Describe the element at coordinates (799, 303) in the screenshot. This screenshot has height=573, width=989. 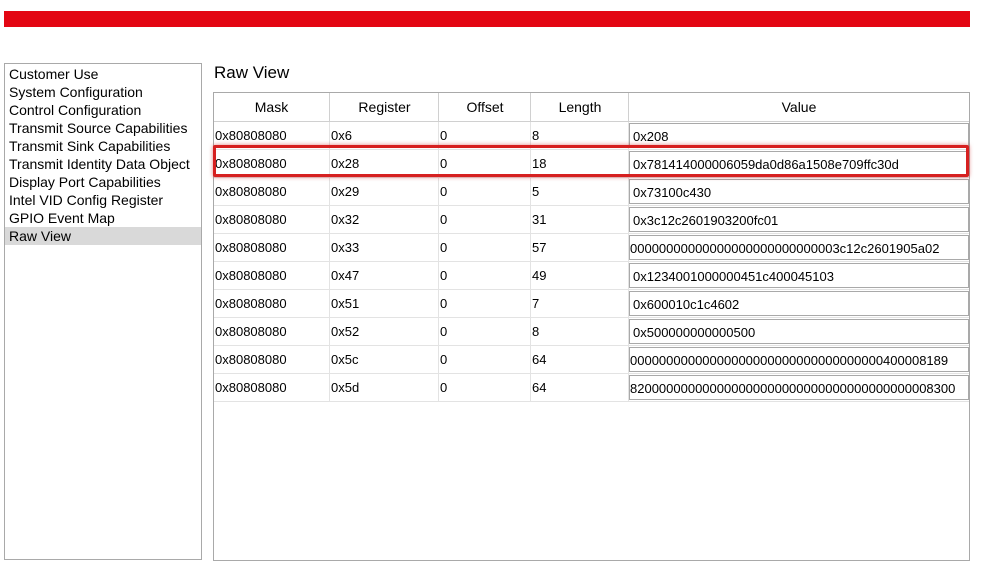
I see `value-field: 0x600010c1c4602` at that location.